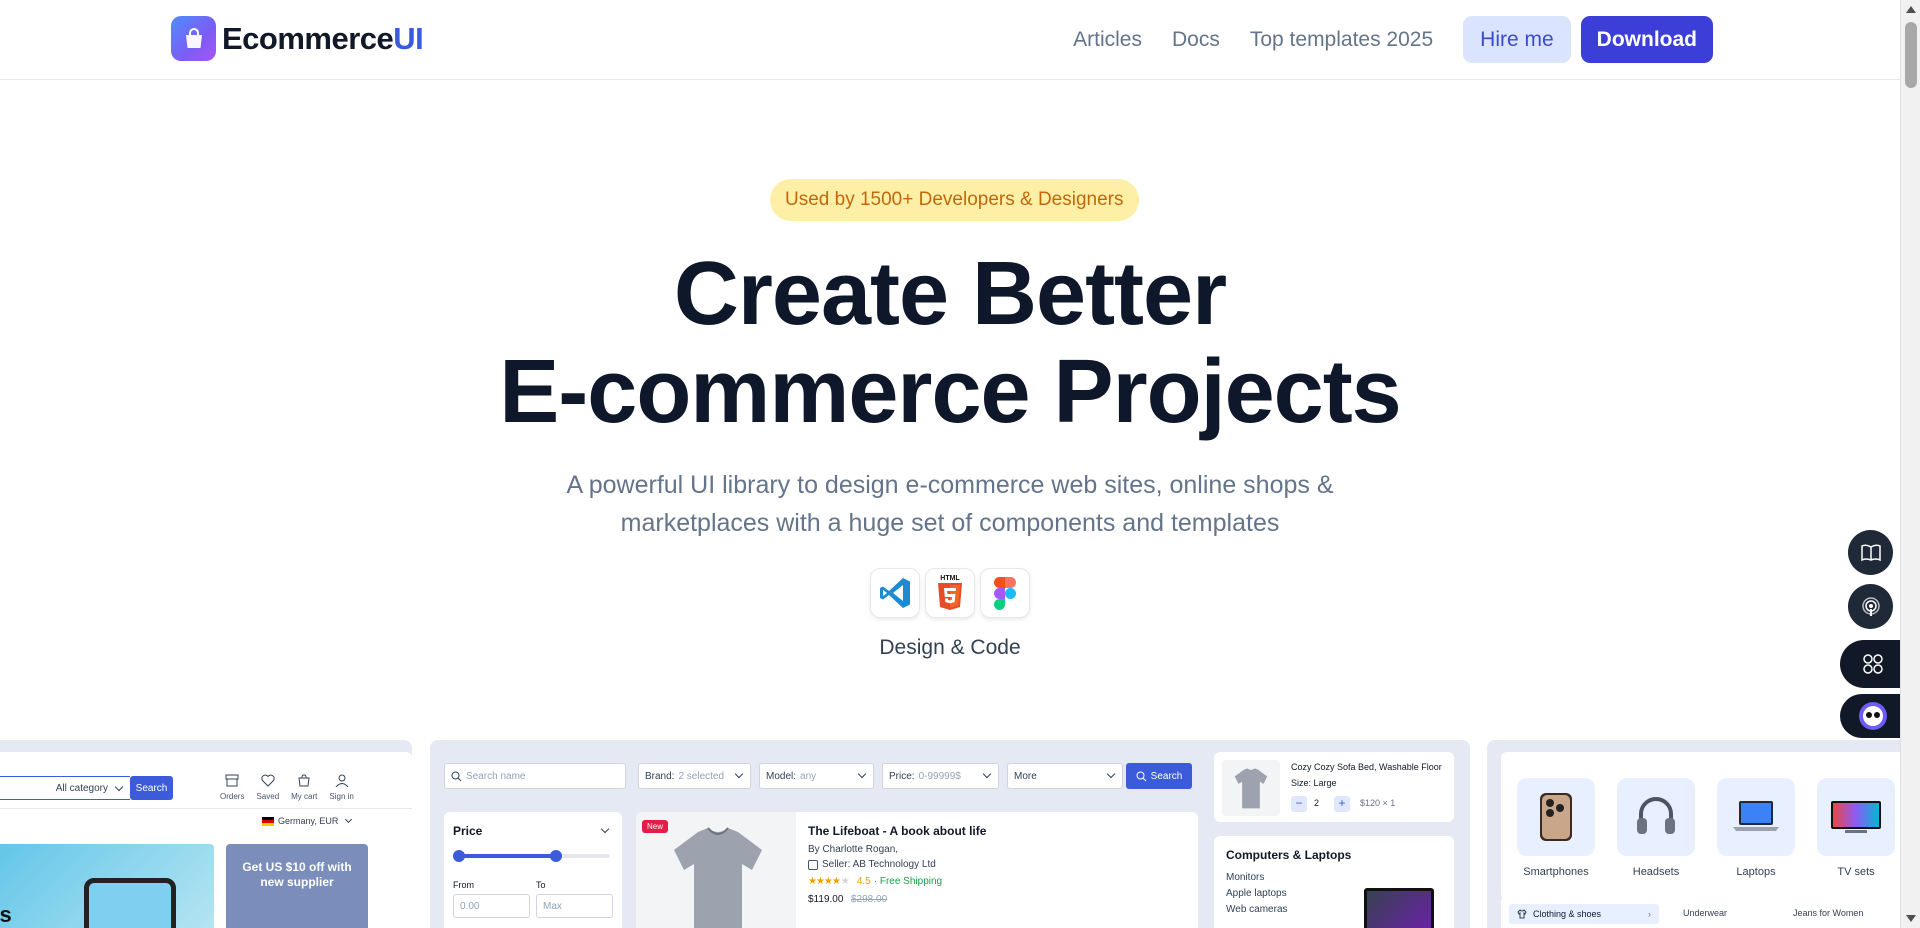 The width and height of the screenshot is (1920, 928). What do you see at coordinates (1870, 716) in the screenshot?
I see `assistant-avatar-icon` at bounding box center [1870, 716].